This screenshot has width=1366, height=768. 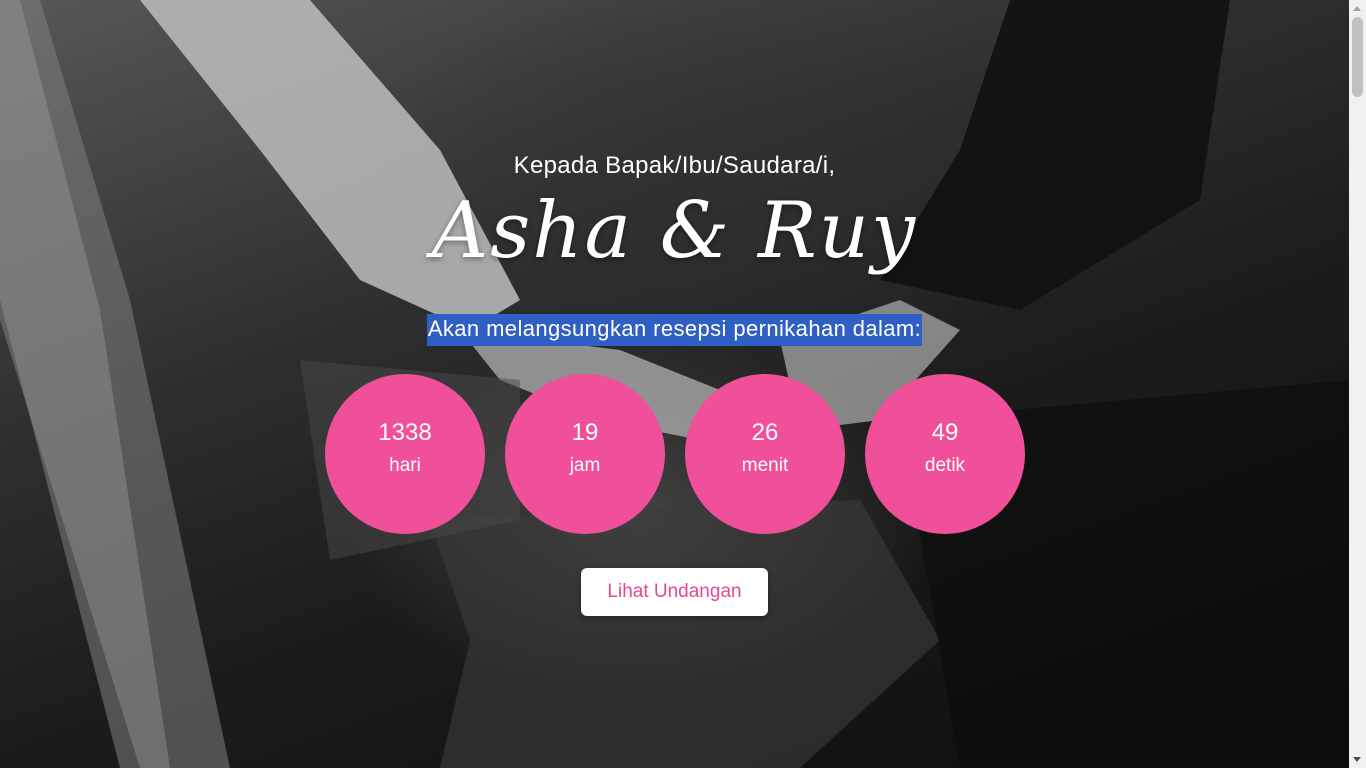 What do you see at coordinates (945, 432) in the screenshot?
I see `countdown-seconds-value: 49` at bounding box center [945, 432].